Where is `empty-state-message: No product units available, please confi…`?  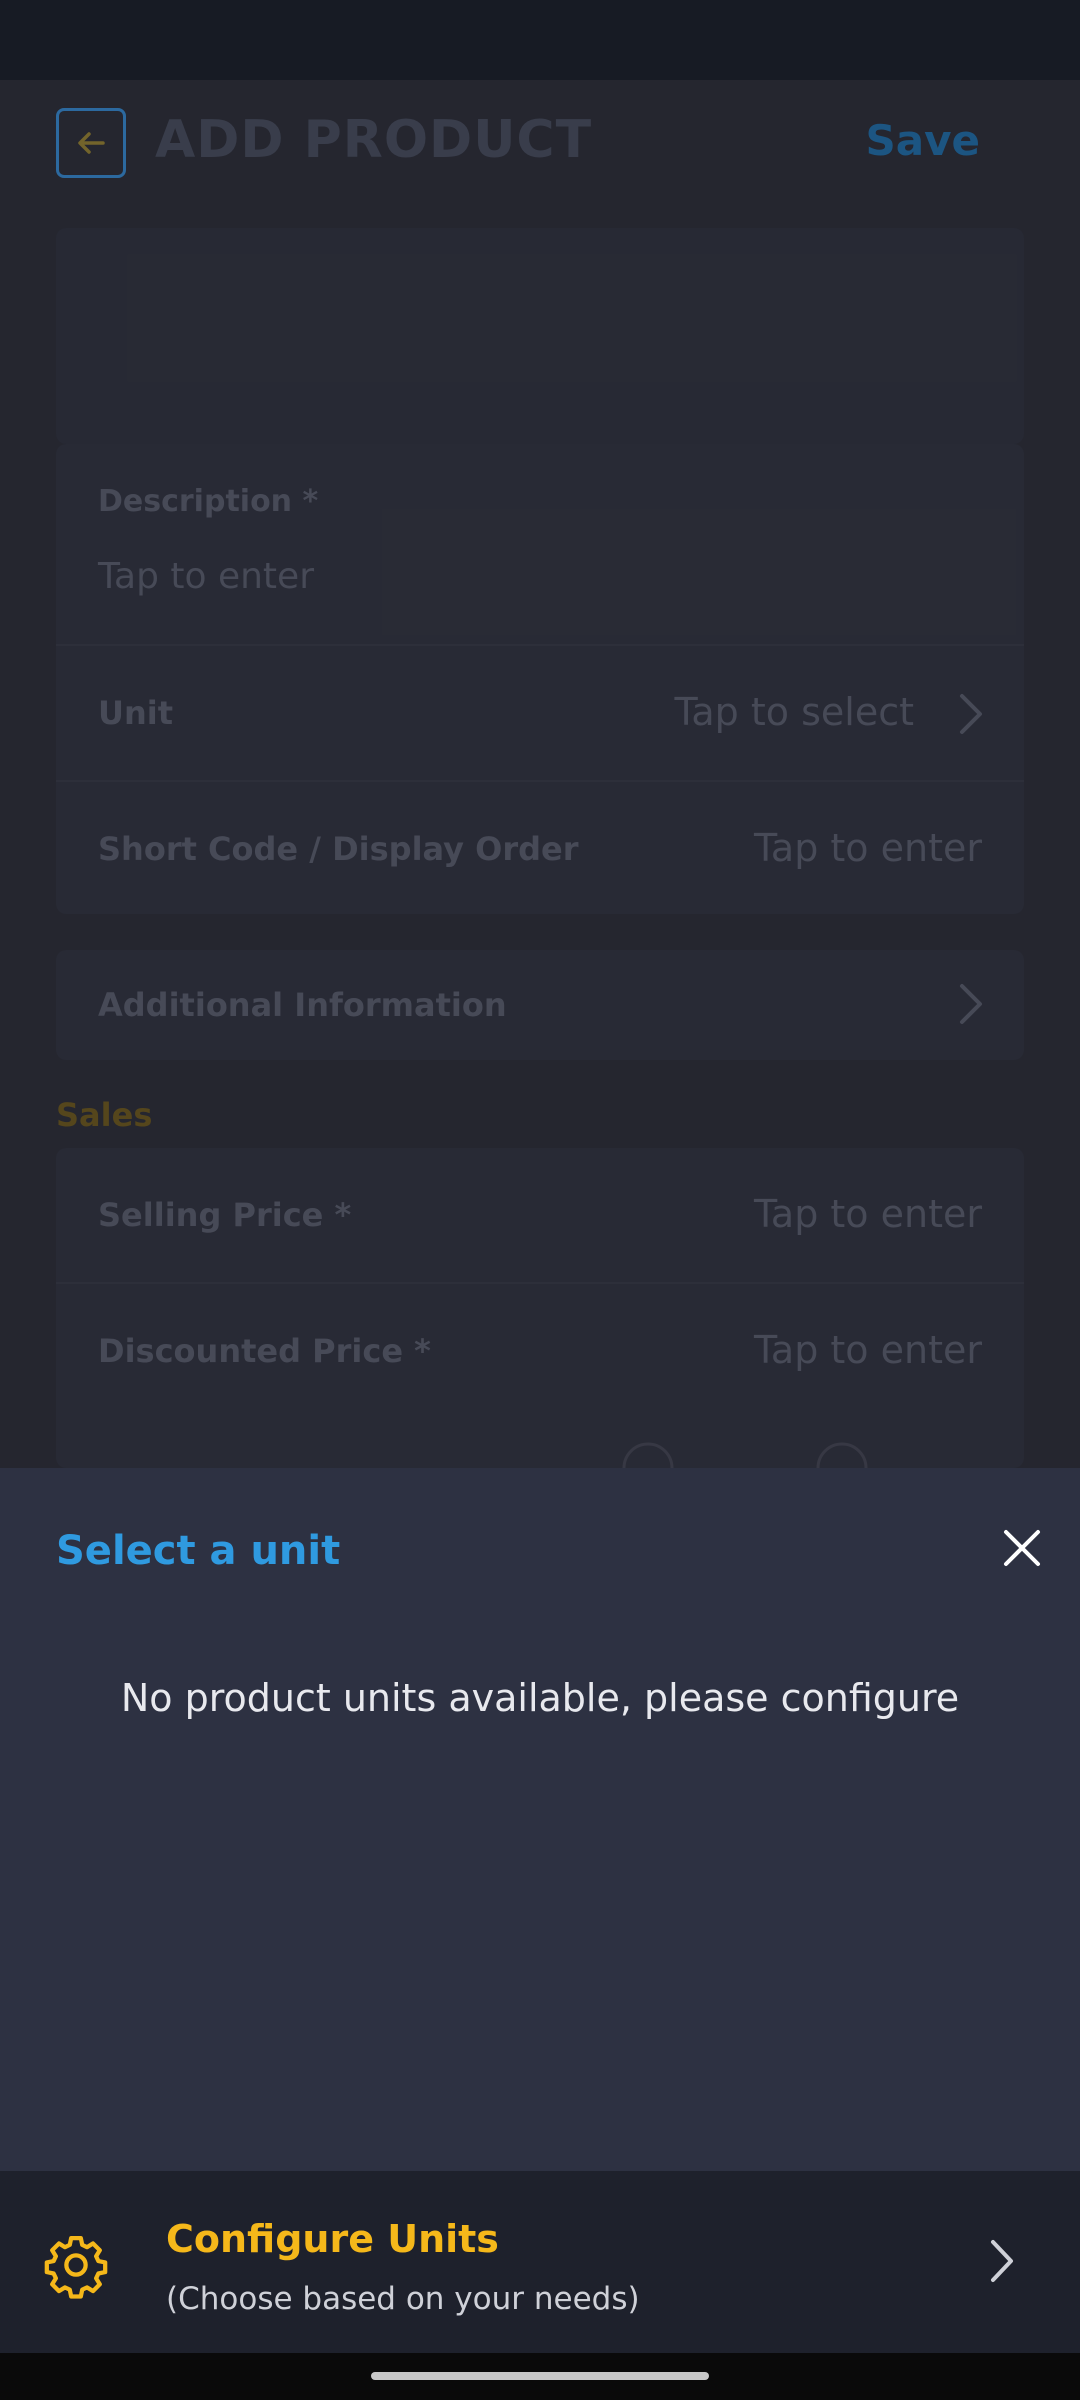 empty-state-message: No product units available, please confi… is located at coordinates (540, 1698).